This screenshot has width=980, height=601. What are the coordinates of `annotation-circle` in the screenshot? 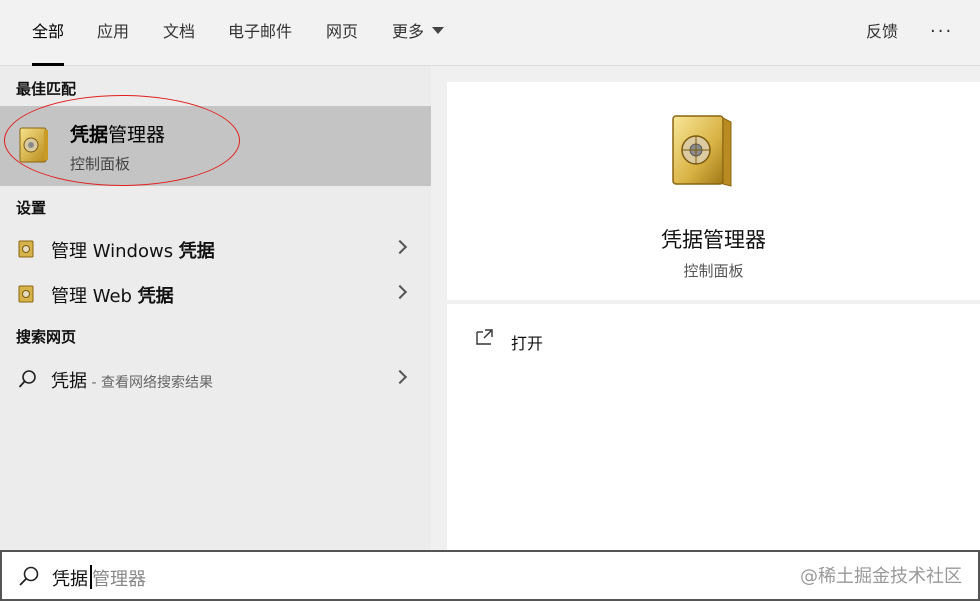 It's located at (122, 140).